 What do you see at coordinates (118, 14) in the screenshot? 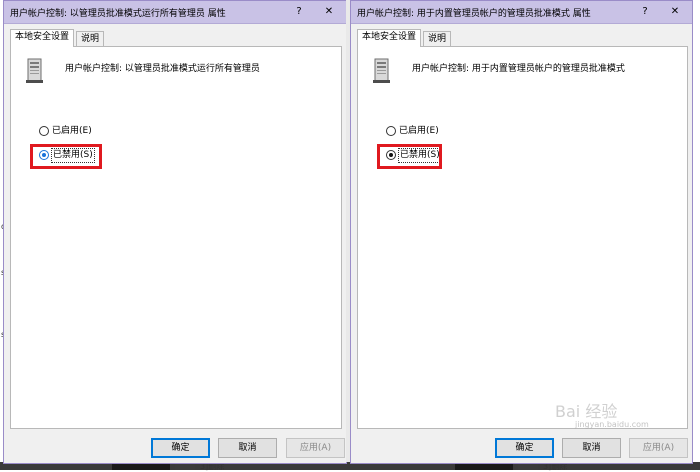
I see `dialog-title: 用户帐户控制: 以管理员批准模式运行所有管理员 属性` at bounding box center [118, 14].